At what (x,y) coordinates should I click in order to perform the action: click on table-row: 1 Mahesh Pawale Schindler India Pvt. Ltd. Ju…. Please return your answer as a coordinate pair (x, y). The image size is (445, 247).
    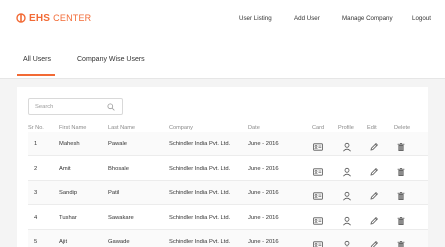
    Looking at the image, I should click on (228, 144).